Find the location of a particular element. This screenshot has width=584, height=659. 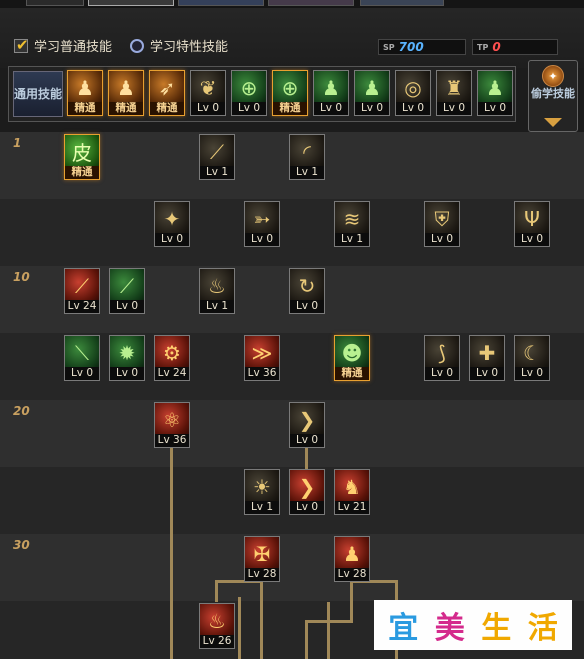

green-slash-icon: ⟍ is located at coordinates (82, 352).